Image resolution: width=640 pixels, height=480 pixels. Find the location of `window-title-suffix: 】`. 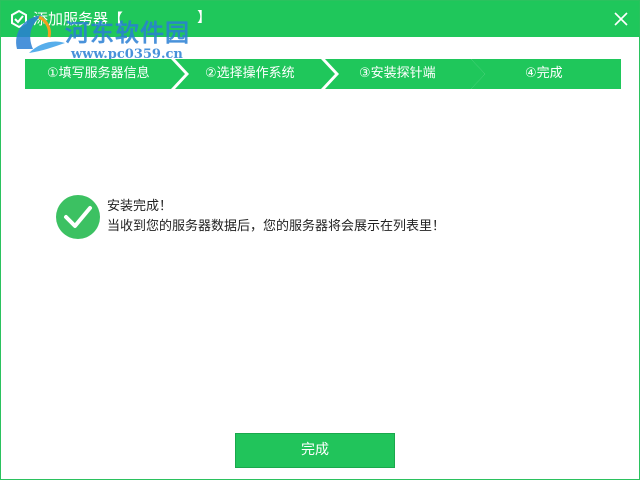

window-title-suffix: 】 is located at coordinates (204, 18).